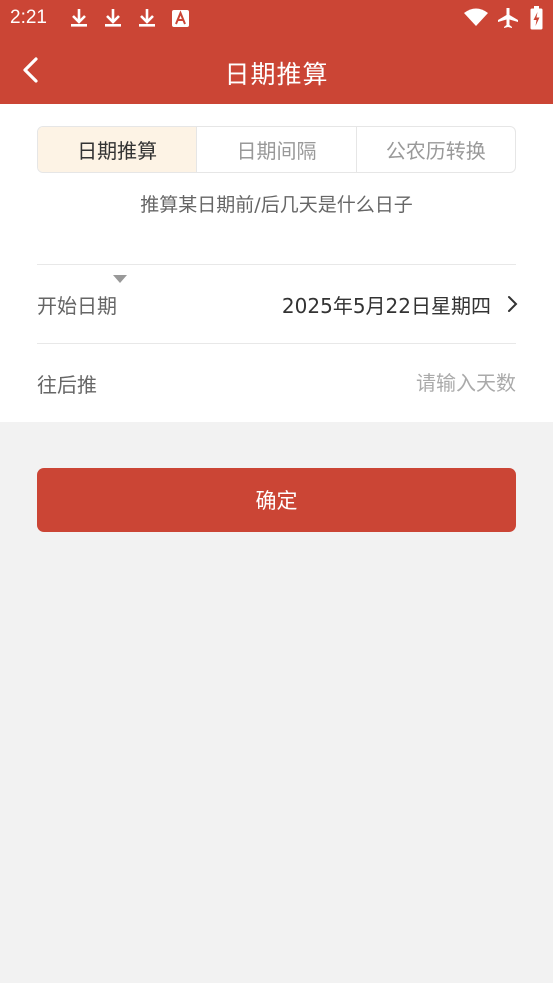 This screenshot has width=553, height=983. I want to click on start-date-value: 2025年5月22日星期四, so click(386, 304).